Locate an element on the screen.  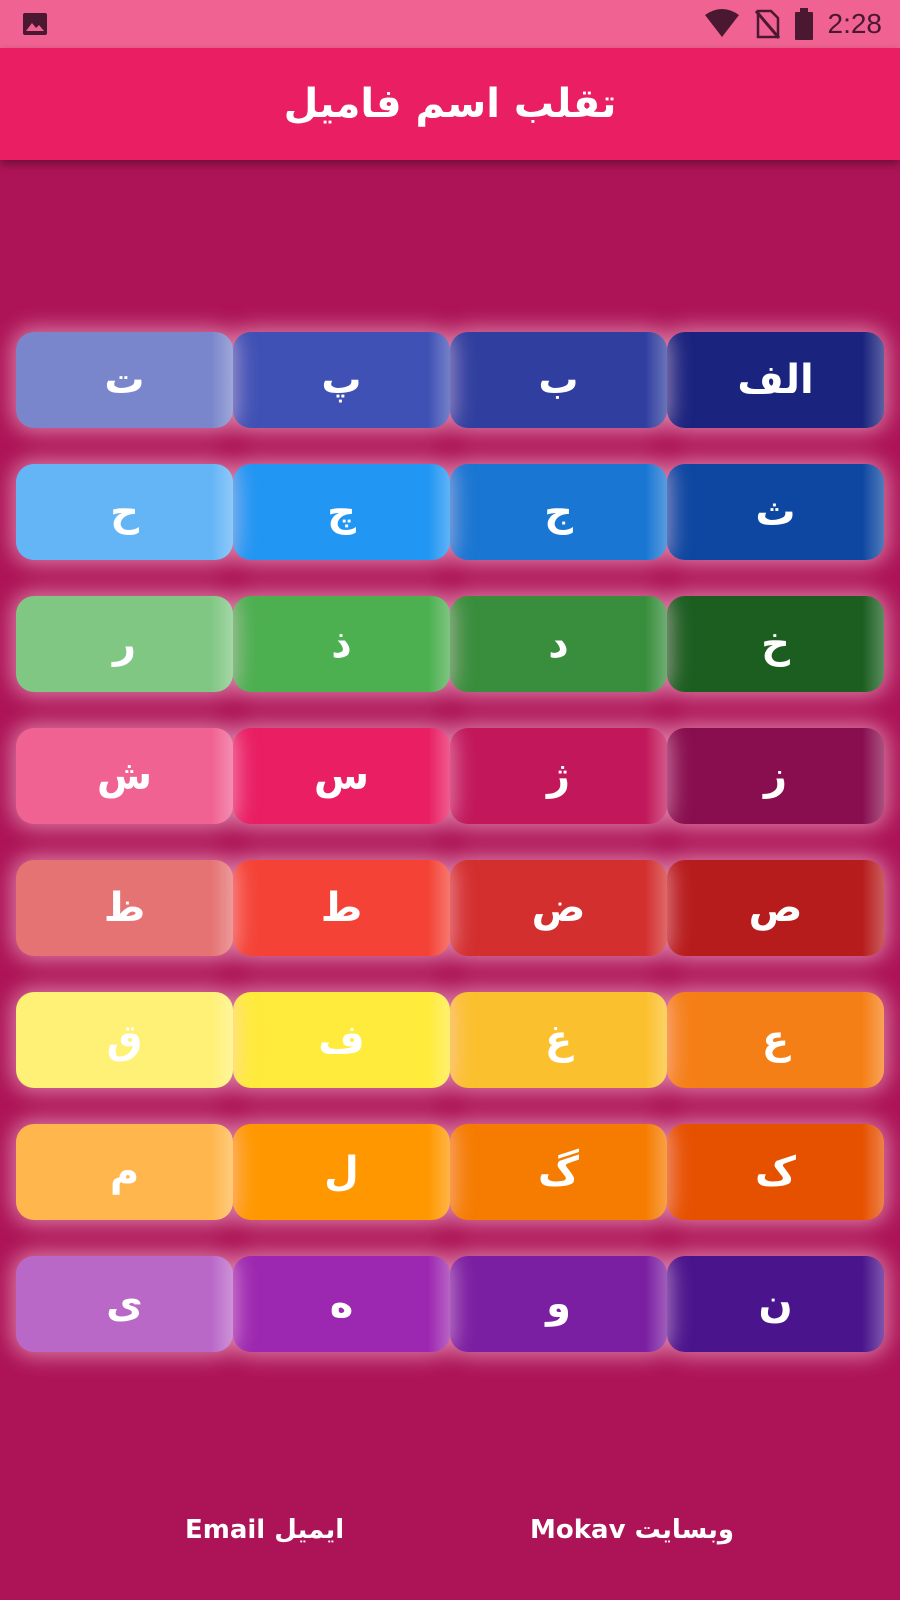
letter-button: غ is located at coordinates (558, 1040).